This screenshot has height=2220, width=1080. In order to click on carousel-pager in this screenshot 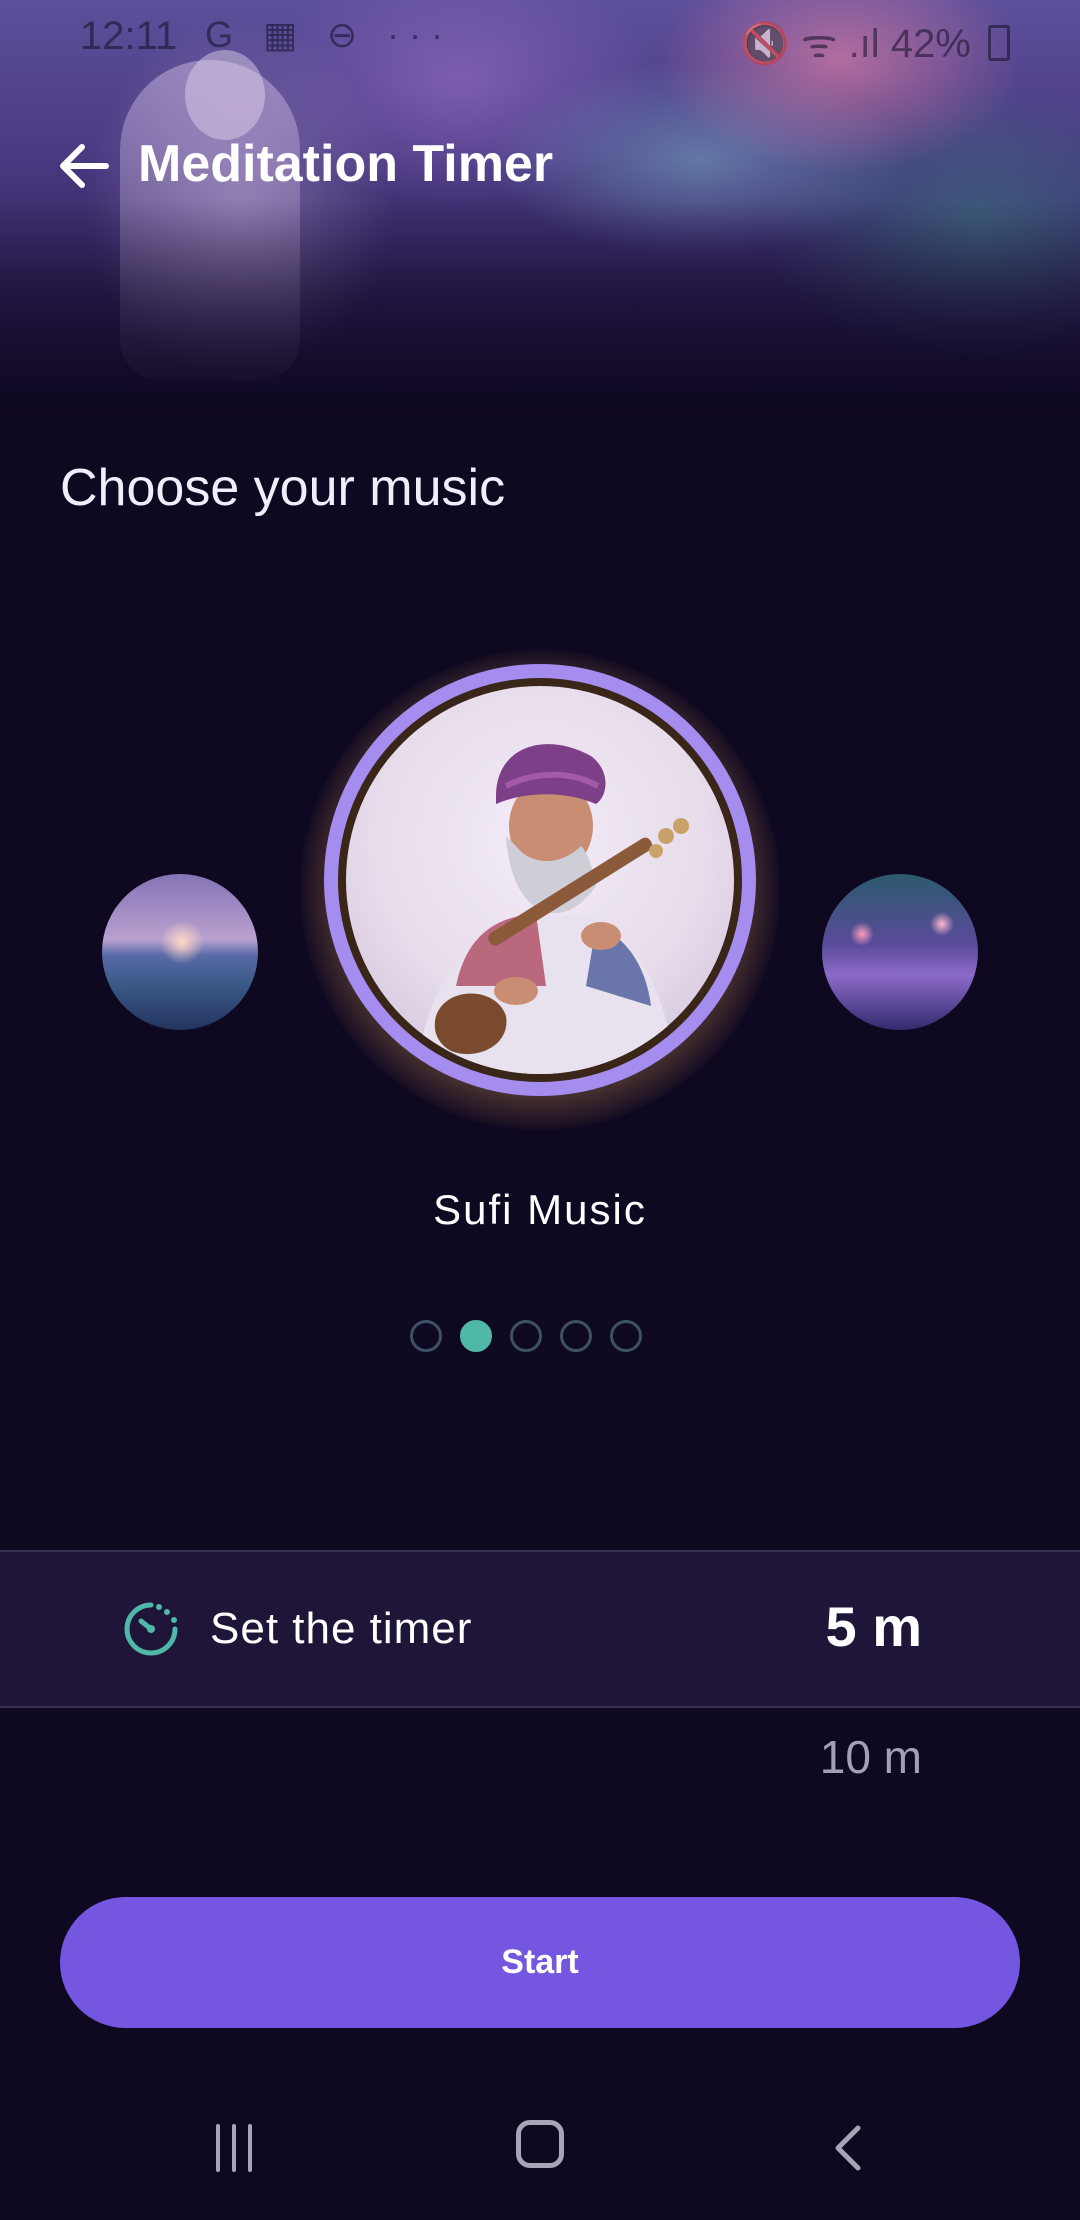, I will do `click(526, 1339)`.